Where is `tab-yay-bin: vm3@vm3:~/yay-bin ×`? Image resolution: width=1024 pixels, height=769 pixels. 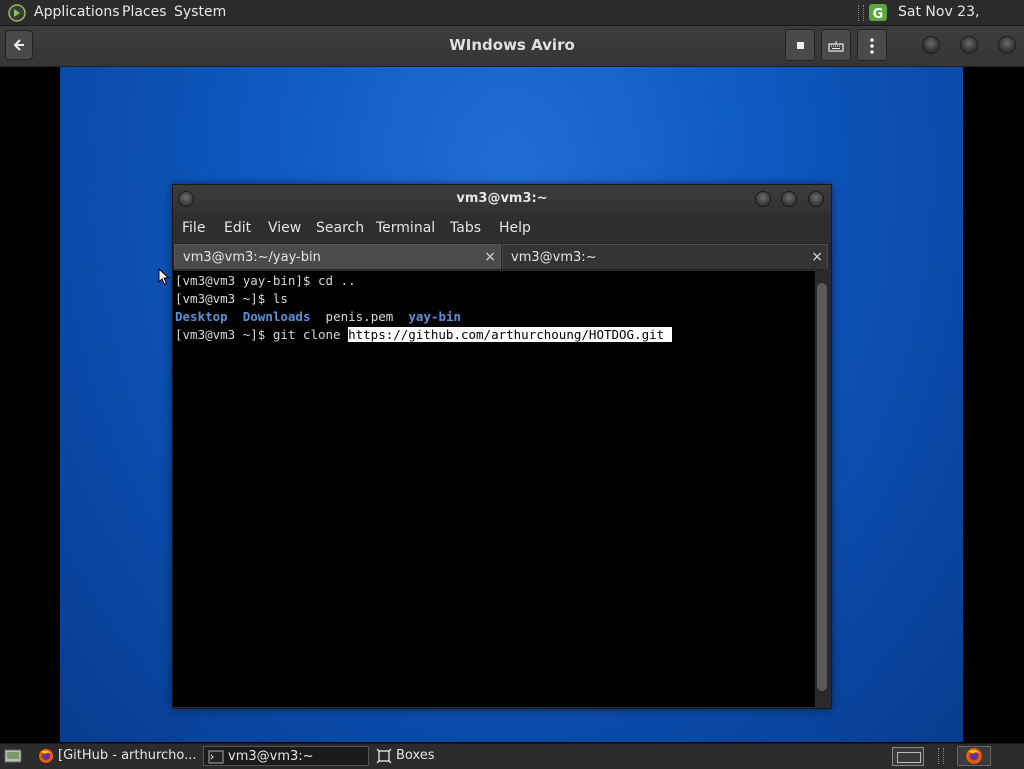
tab-yay-bin: vm3@vm3:~/yay-bin × is located at coordinates (337, 256).